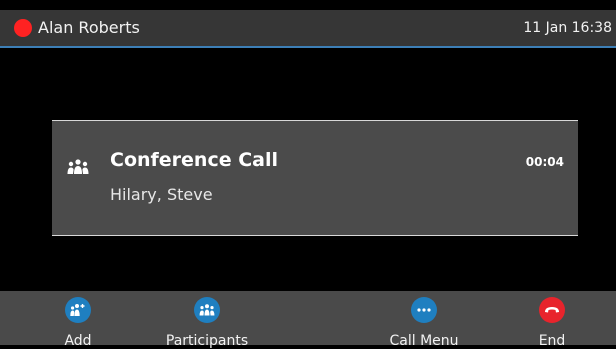 The width and height of the screenshot is (616, 349). I want to click on call-participants: Hilary, Steve, so click(161, 194).